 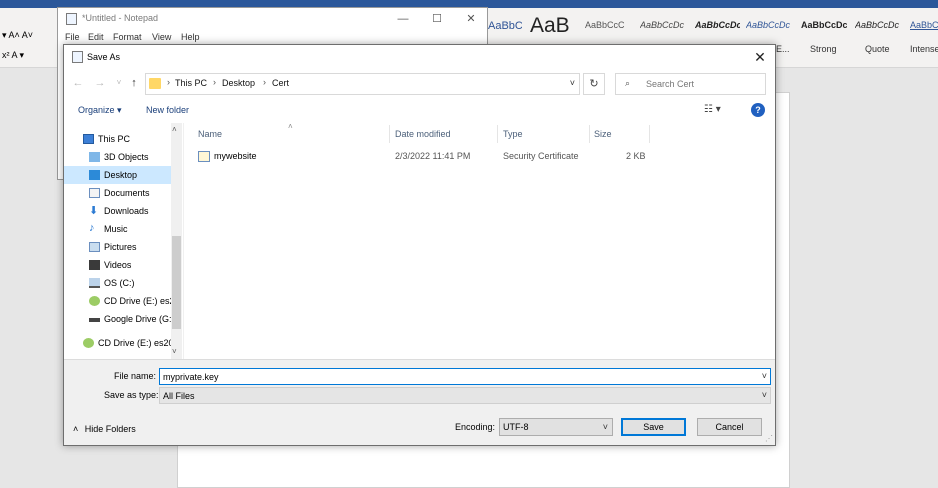 I want to click on search-box: ⌕ Search Cert, so click(x=690, y=84).